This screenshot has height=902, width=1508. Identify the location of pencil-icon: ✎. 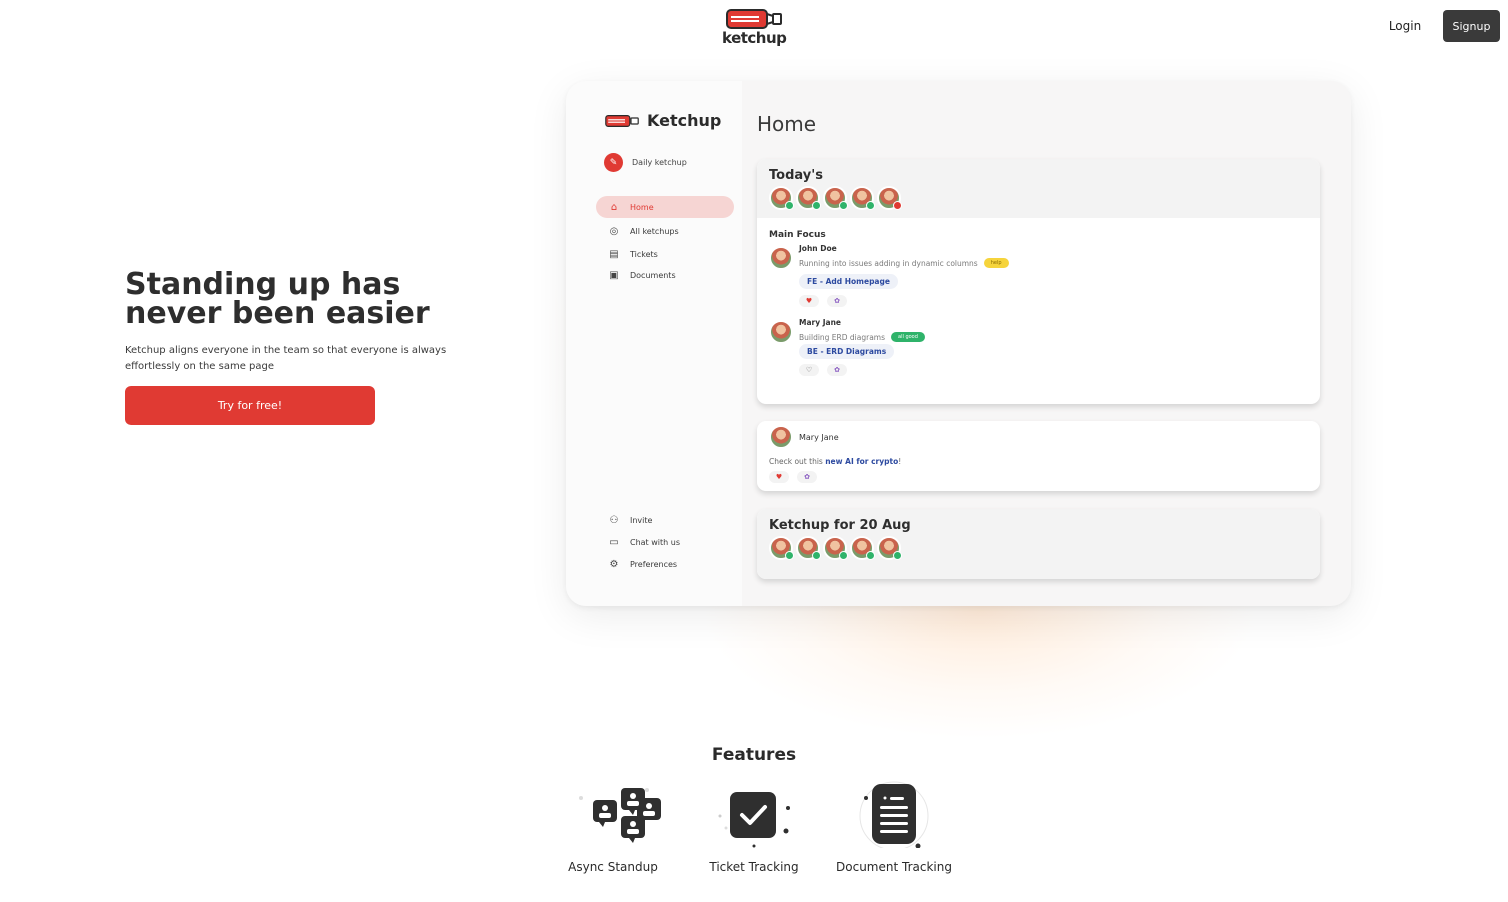
(613, 162).